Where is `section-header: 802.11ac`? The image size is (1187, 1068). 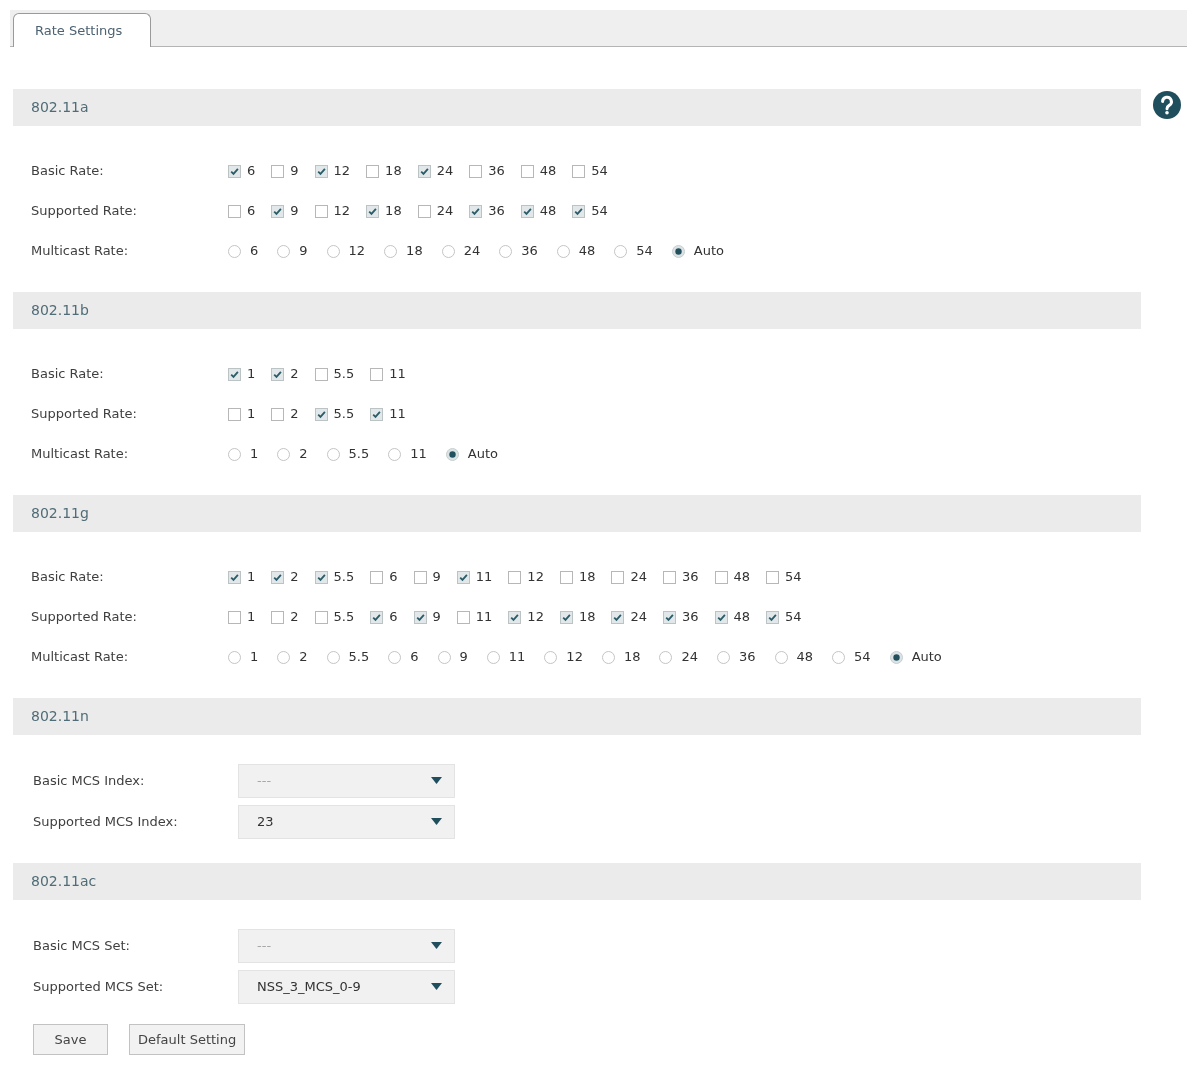 section-header: 802.11ac is located at coordinates (577, 881).